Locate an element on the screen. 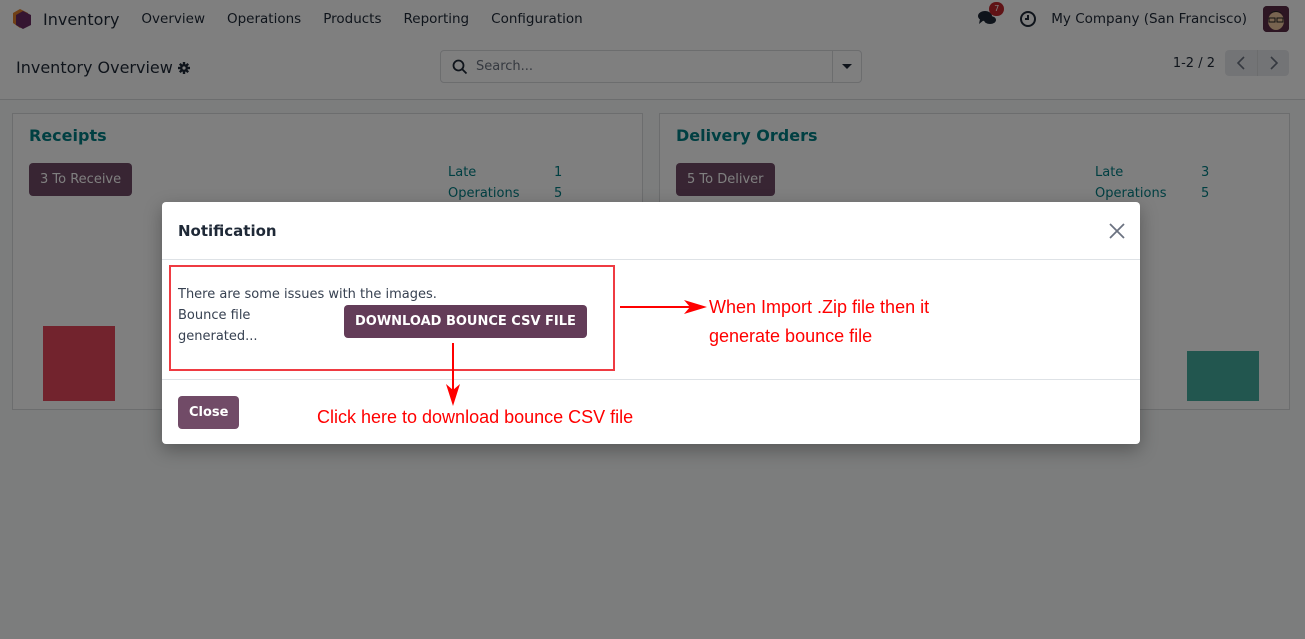 The width and height of the screenshot is (1305, 639). annotation-text: generate bounce file is located at coordinates (791, 336).